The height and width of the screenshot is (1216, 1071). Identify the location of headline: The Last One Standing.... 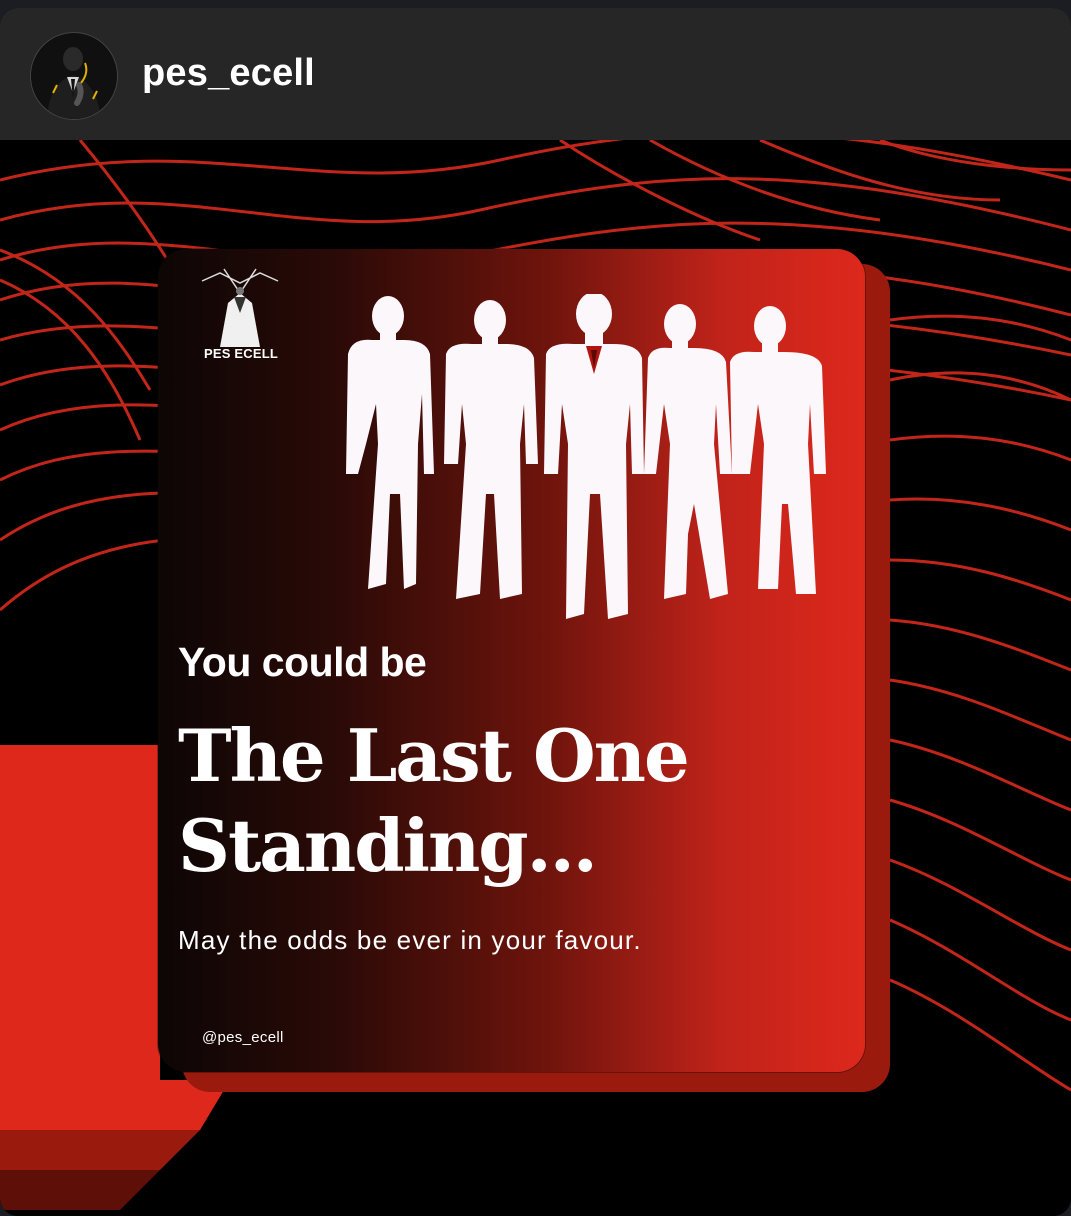
(488, 801).